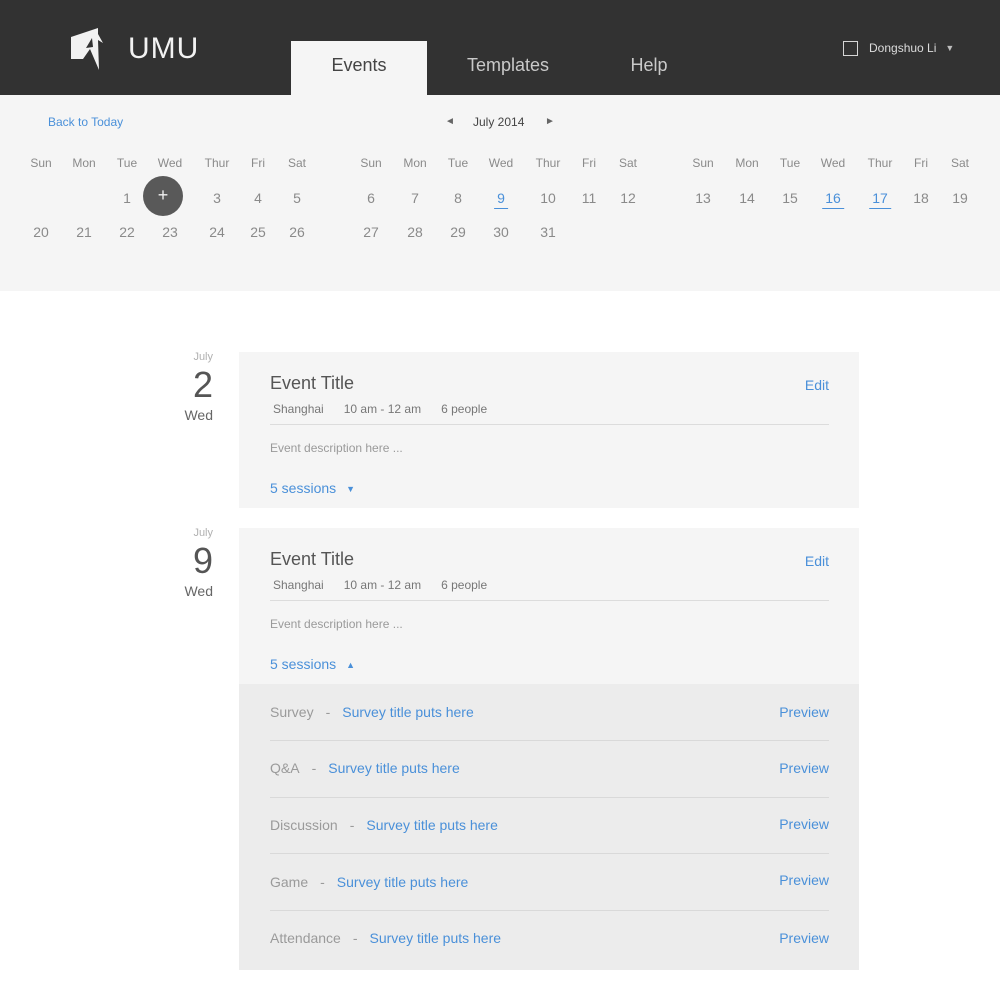 This screenshot has width=1000, height=1000. I want to click on session-line: Discussion - Survey title puts here, so click(384, 825).